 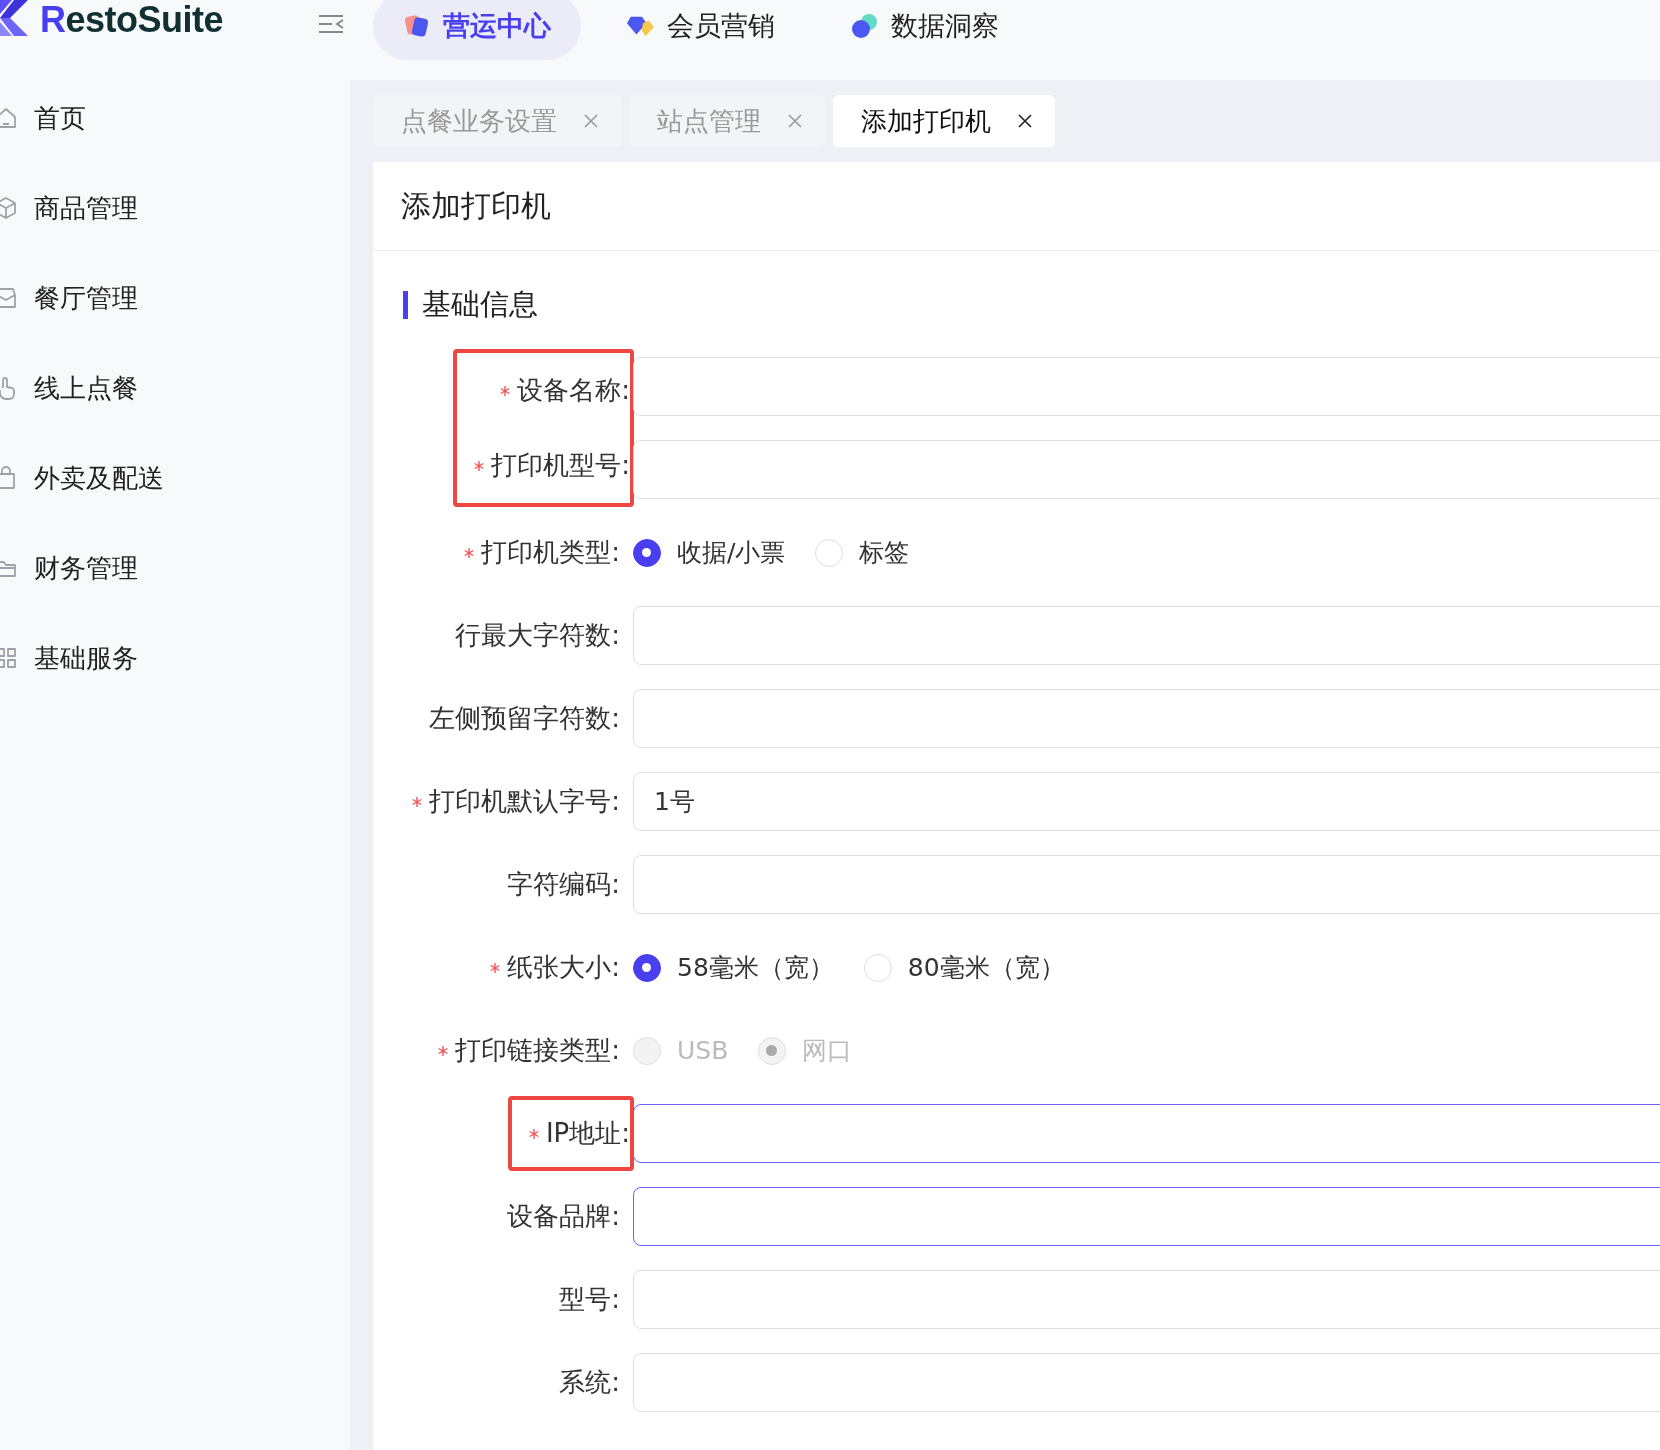 I want to click on sidebar-item: 餐厅管理, so click(x=175, y=298).